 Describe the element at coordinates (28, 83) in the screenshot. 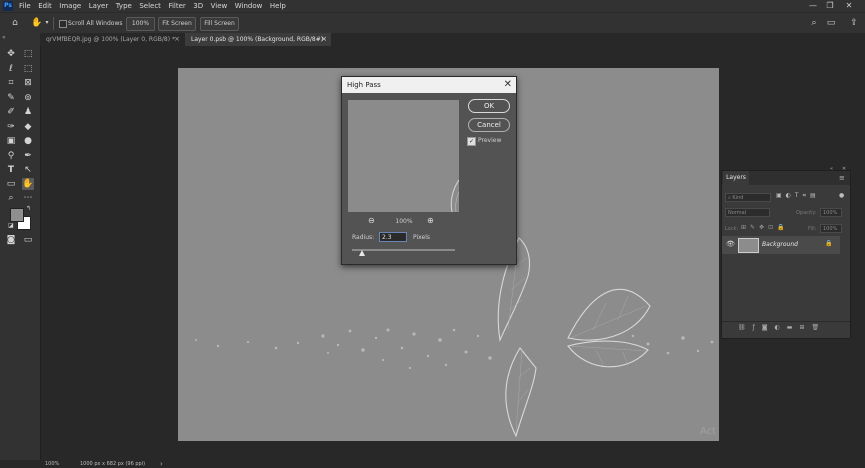

I see `frame-tool-icon: ⊠` at that location.